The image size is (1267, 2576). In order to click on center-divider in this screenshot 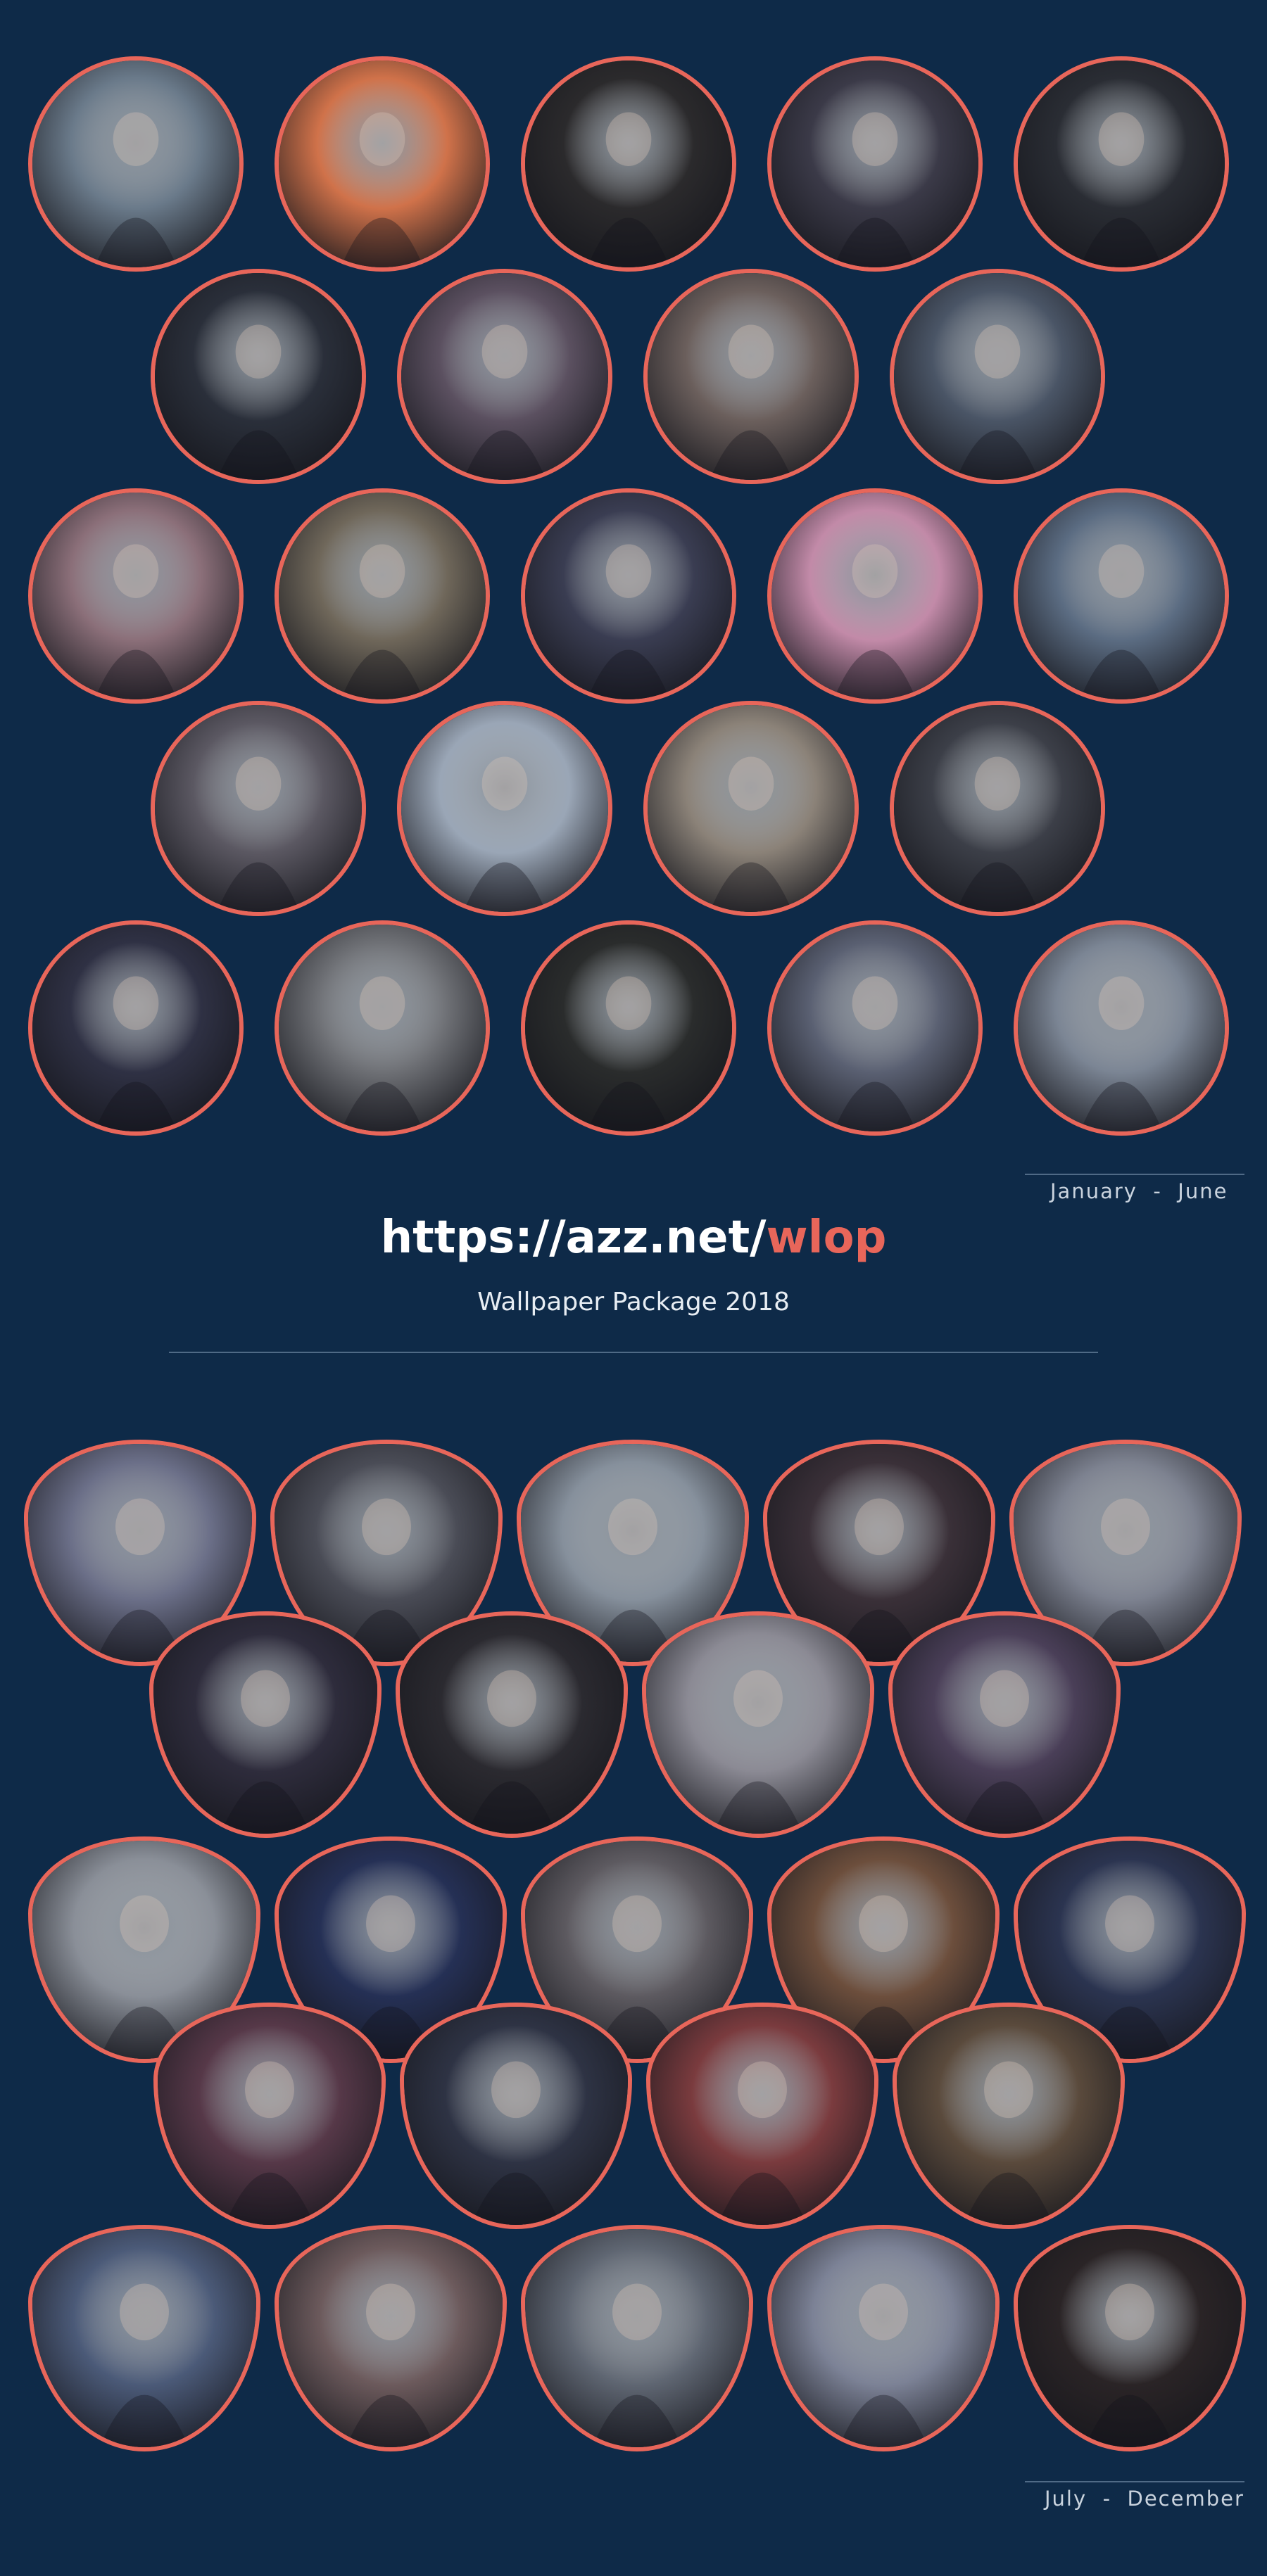, I will do `click(633, 1352)`.